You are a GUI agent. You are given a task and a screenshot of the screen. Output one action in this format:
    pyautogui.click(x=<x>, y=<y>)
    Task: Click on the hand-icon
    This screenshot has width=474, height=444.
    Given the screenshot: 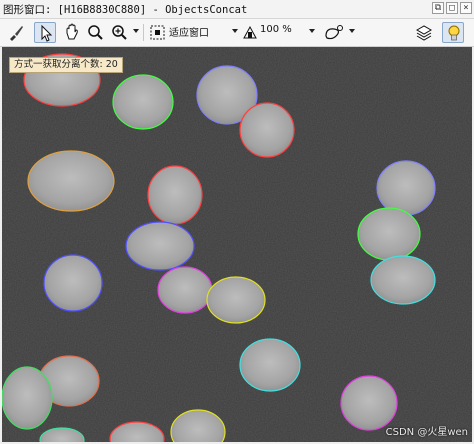 What is the action you would take?
    pyautogui.click(x=72, y=31)
    